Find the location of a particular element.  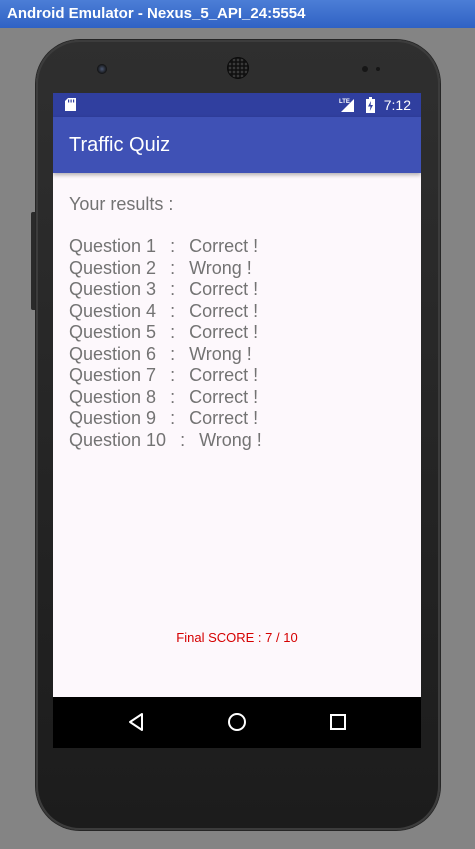

question-label: Question 1 is located at coordinates (113, 246).